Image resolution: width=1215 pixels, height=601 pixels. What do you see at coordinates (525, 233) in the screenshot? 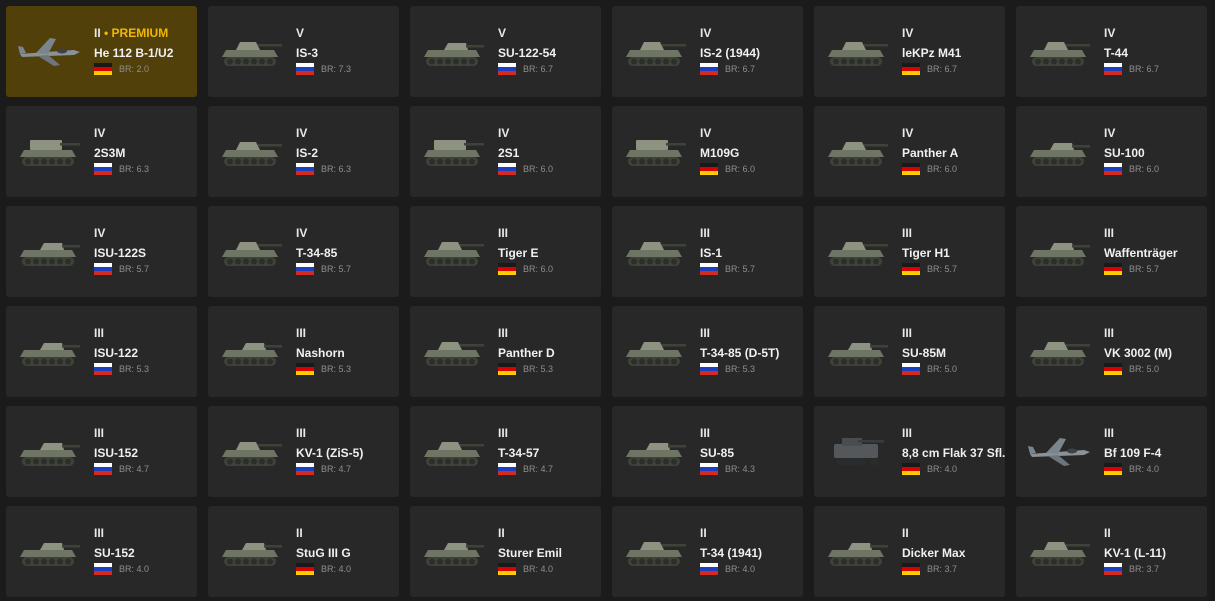
I see `vehicle-tier: III` at bounding box center [525, 233].